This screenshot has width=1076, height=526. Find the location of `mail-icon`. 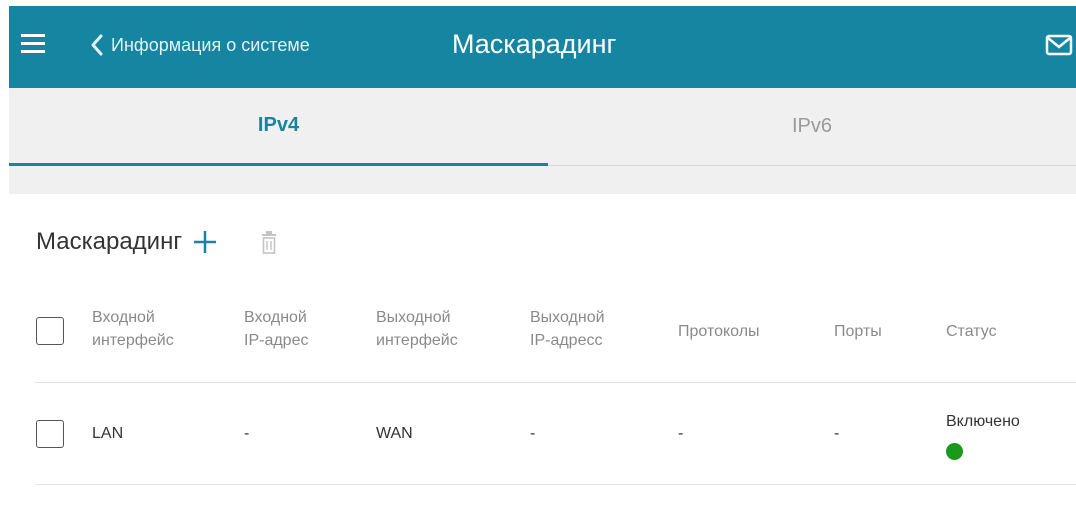

mail-icon is located at coordinates (1059, 45).